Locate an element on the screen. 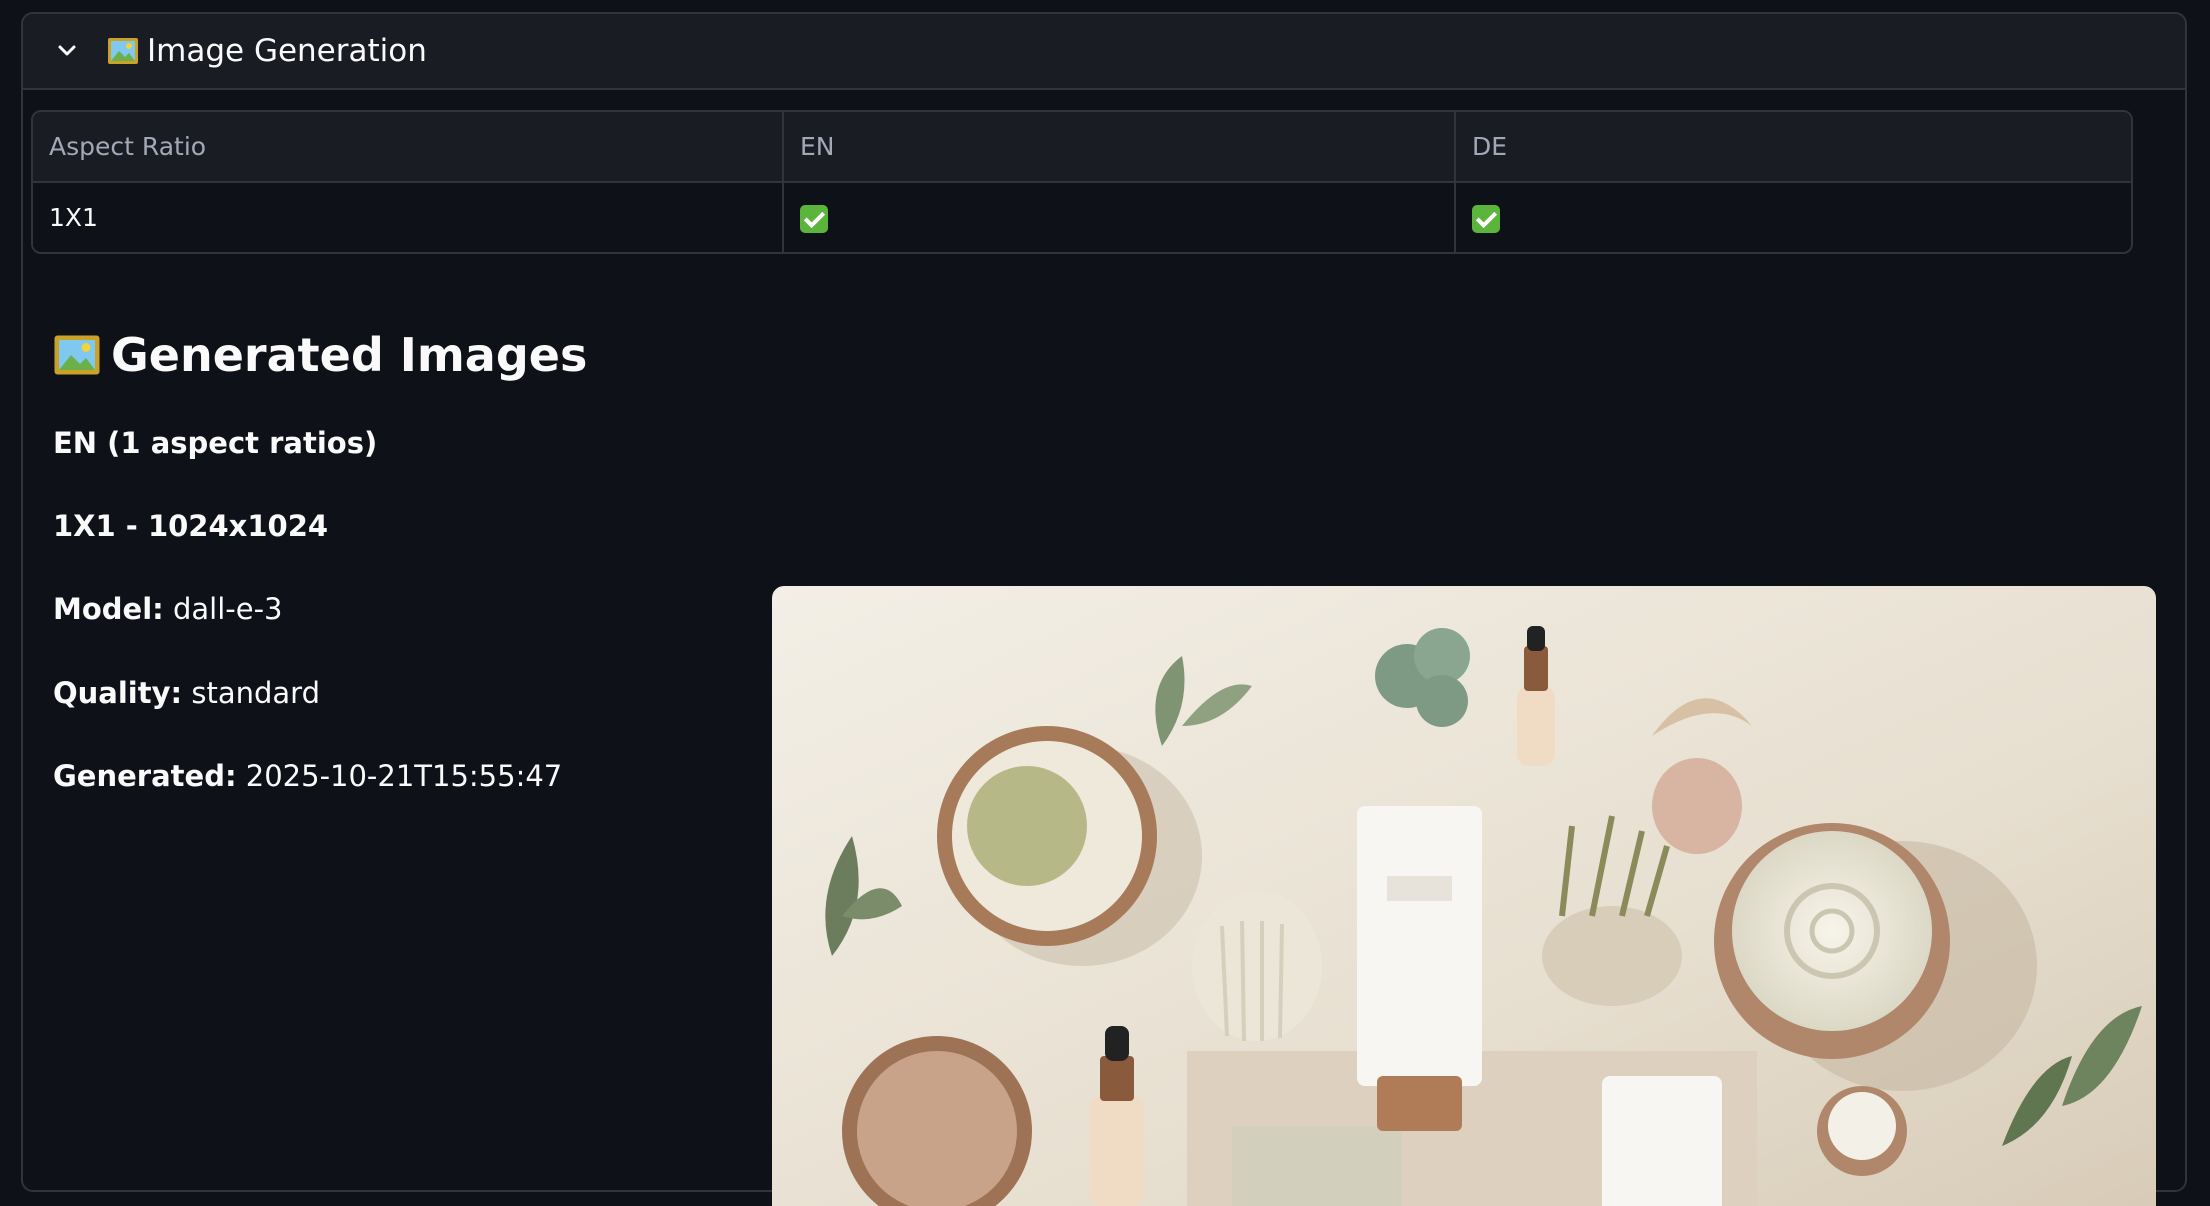  generated-value: 2025-10-21T15:55:47 is located at coordinates (404, 776).